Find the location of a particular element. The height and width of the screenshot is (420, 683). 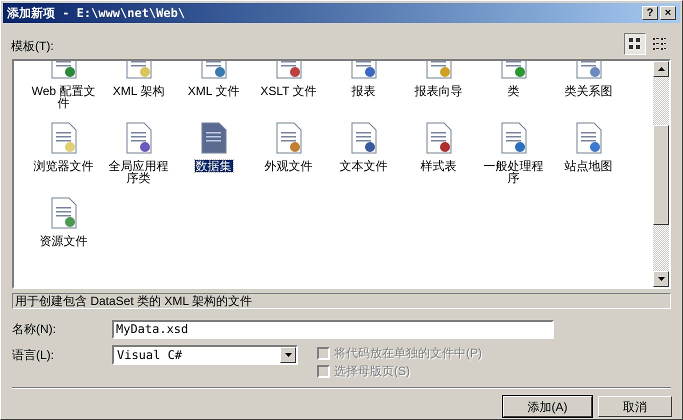

scroll-up-button is located at coordinates (661, 69).